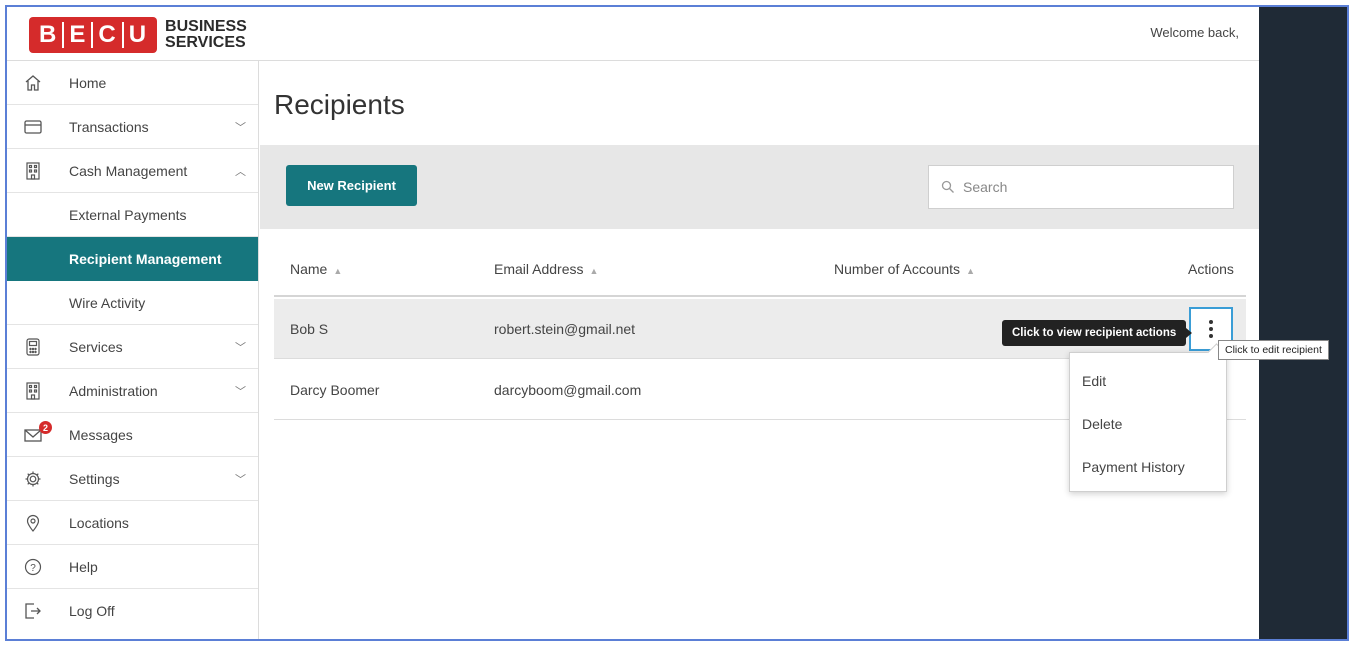 The width and height of the screenshot is (1354, 645). I want to click on calculator-icon, so click(33, 347).